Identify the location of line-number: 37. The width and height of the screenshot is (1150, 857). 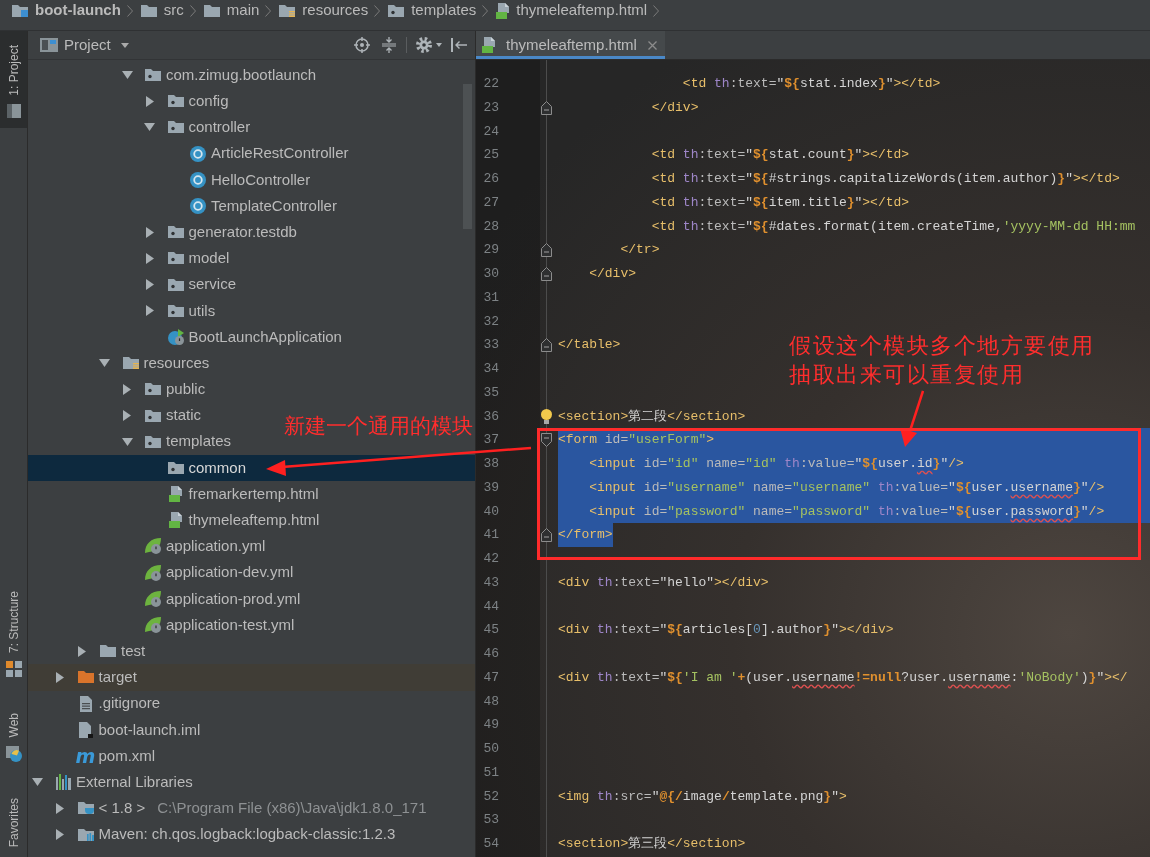
(491, 440).